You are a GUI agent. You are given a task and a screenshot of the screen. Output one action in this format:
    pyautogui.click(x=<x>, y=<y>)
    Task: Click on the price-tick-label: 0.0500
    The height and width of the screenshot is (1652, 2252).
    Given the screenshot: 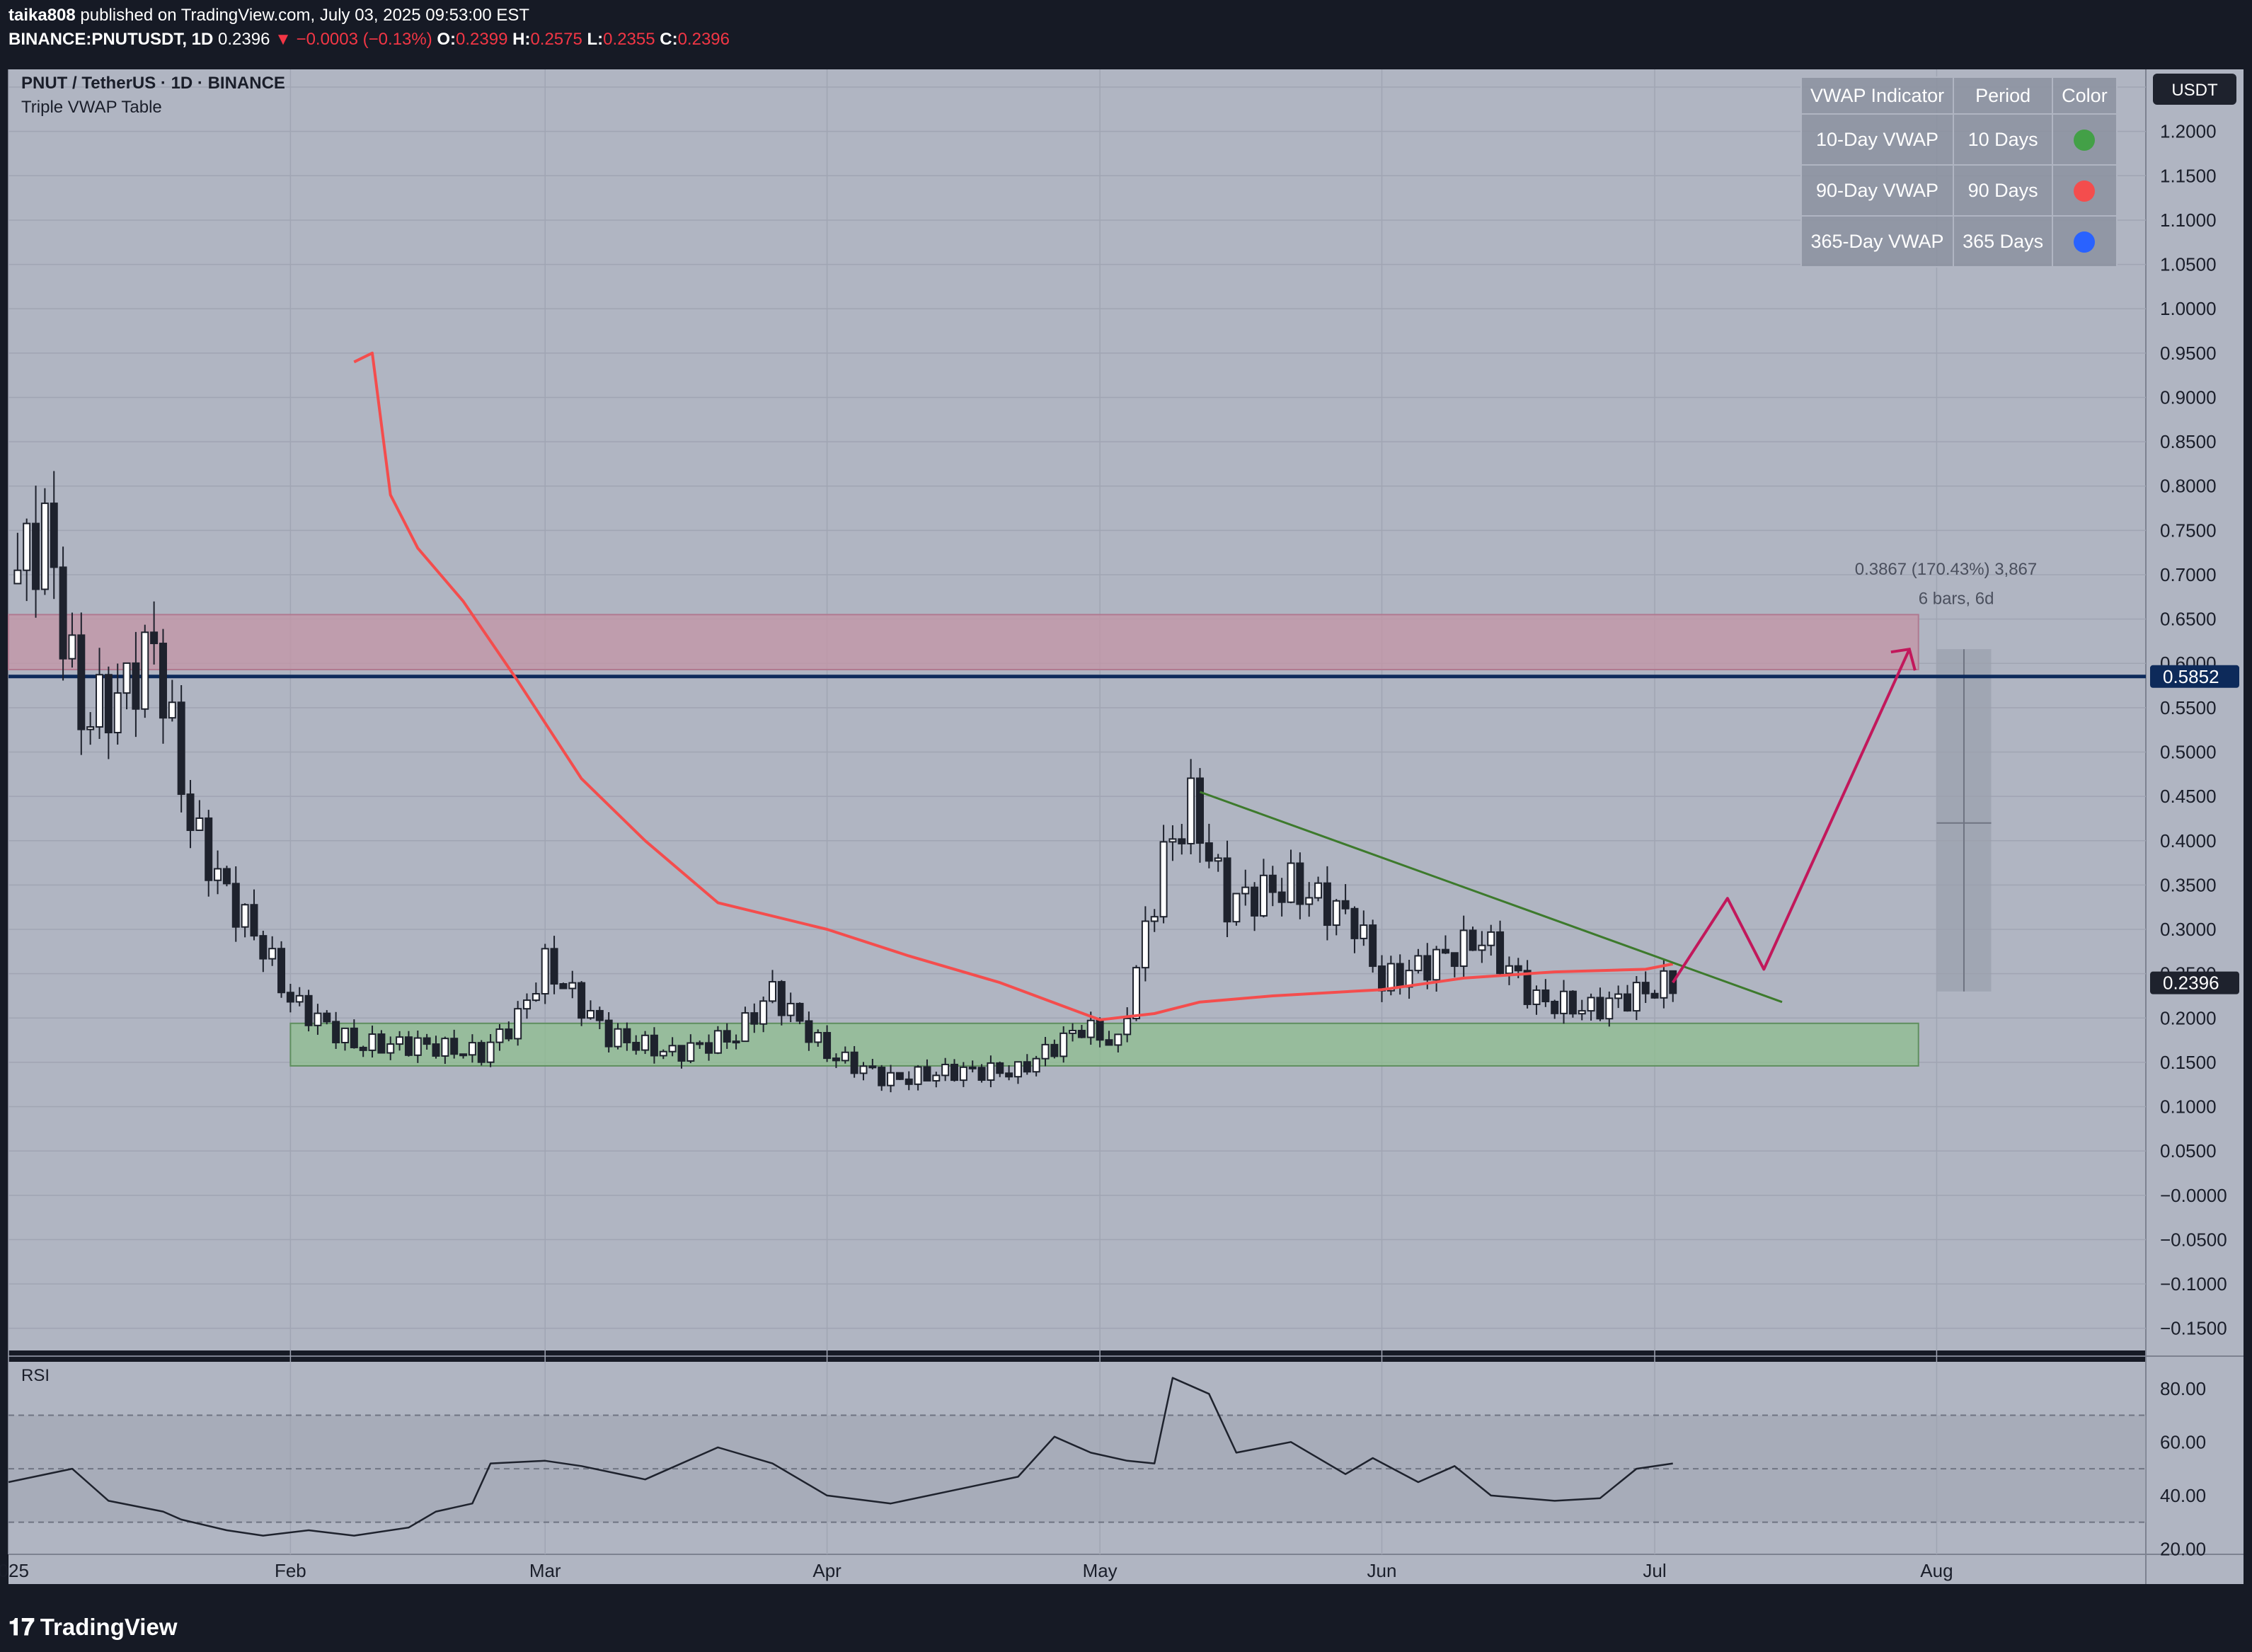 What is the action you would take?
    pyautogui.click(x=2188, y=1150)
    